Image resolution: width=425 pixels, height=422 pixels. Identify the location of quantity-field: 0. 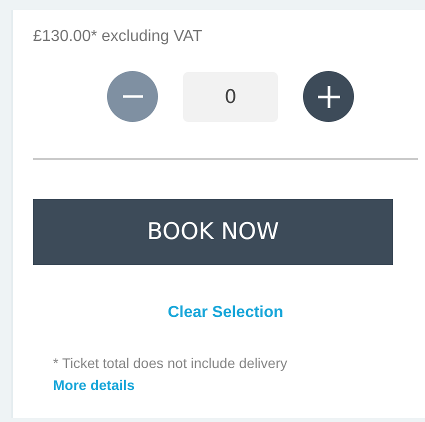
(230, 97).